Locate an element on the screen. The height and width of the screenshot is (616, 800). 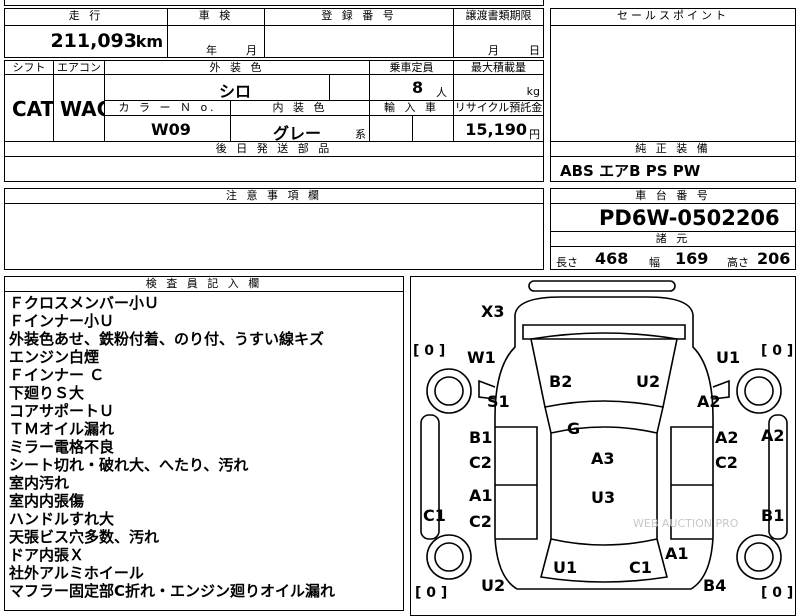
mark-a2-fender: A2 is located at coordinates (709, 401).